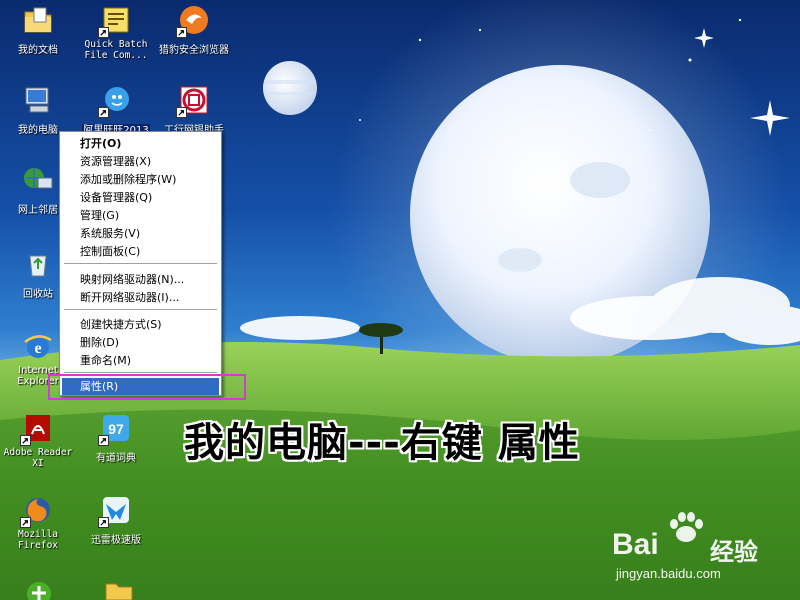 This screenshot has width=800, height=600. I want to click on youdao-dict-icon: 97, so click(115, 429).